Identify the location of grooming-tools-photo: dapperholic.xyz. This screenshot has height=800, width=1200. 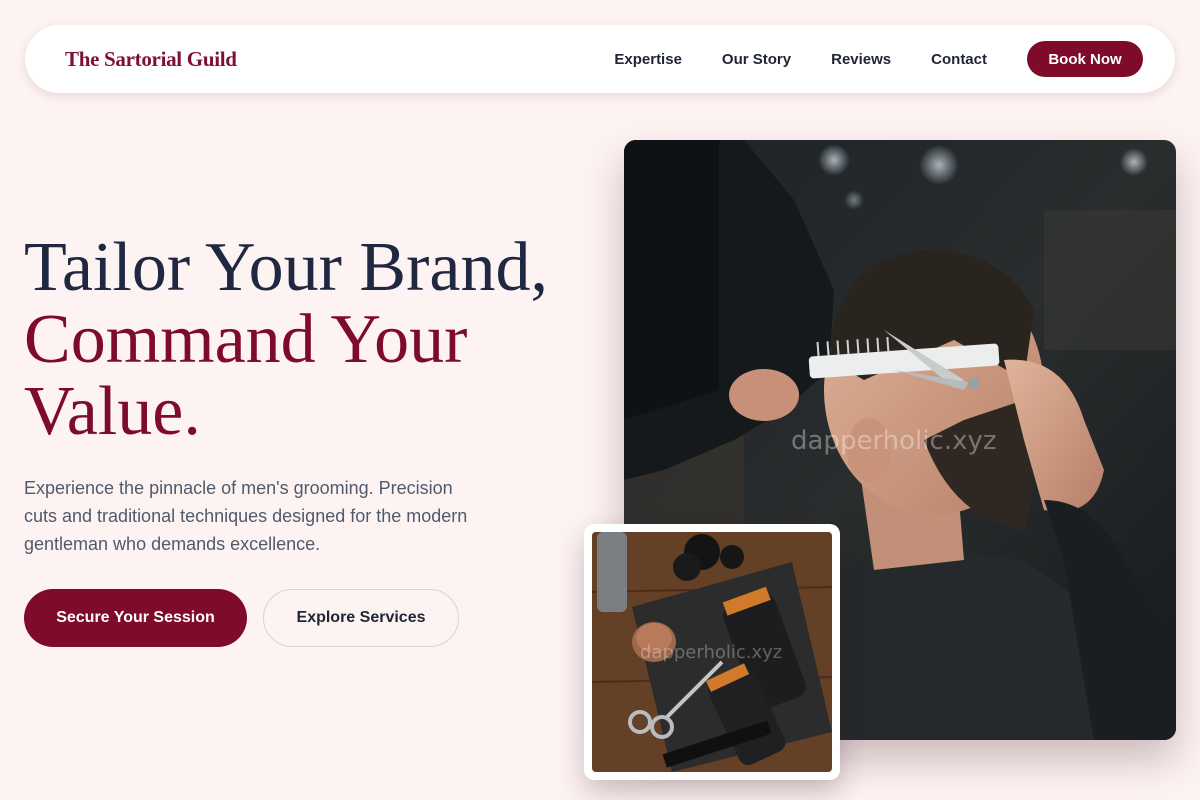
(712, 652).